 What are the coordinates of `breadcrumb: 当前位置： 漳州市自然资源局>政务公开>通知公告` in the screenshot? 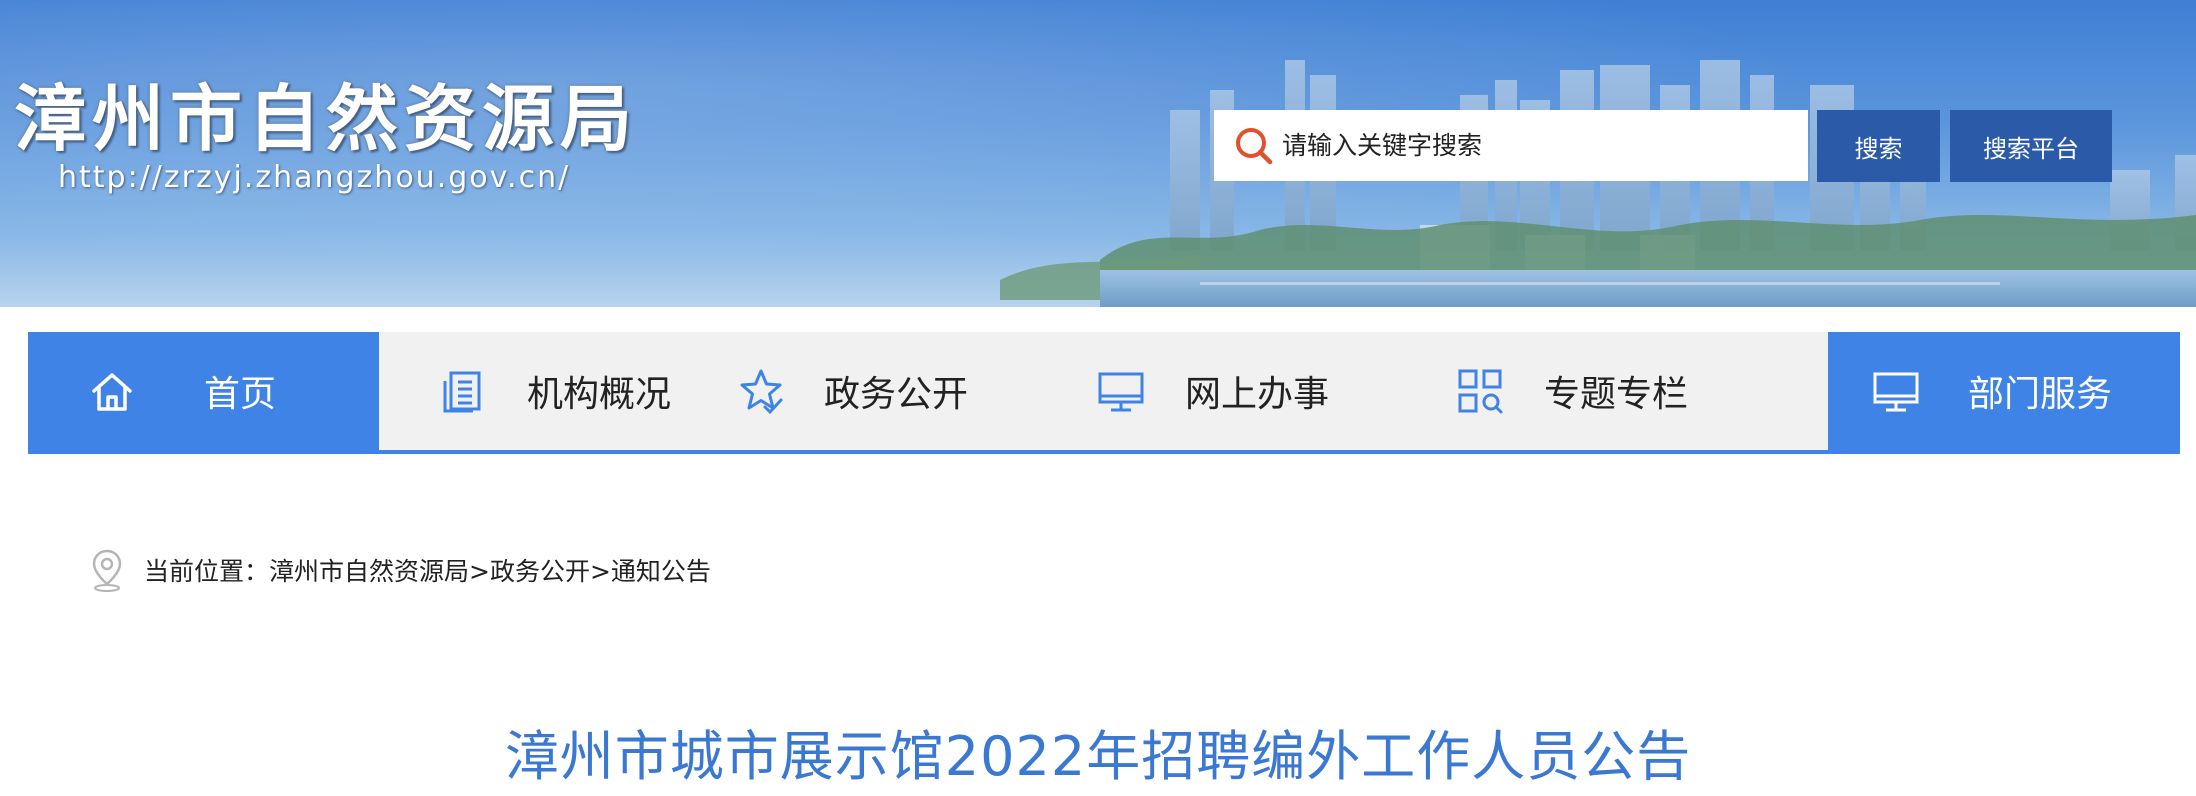 It's located at (400, 570).